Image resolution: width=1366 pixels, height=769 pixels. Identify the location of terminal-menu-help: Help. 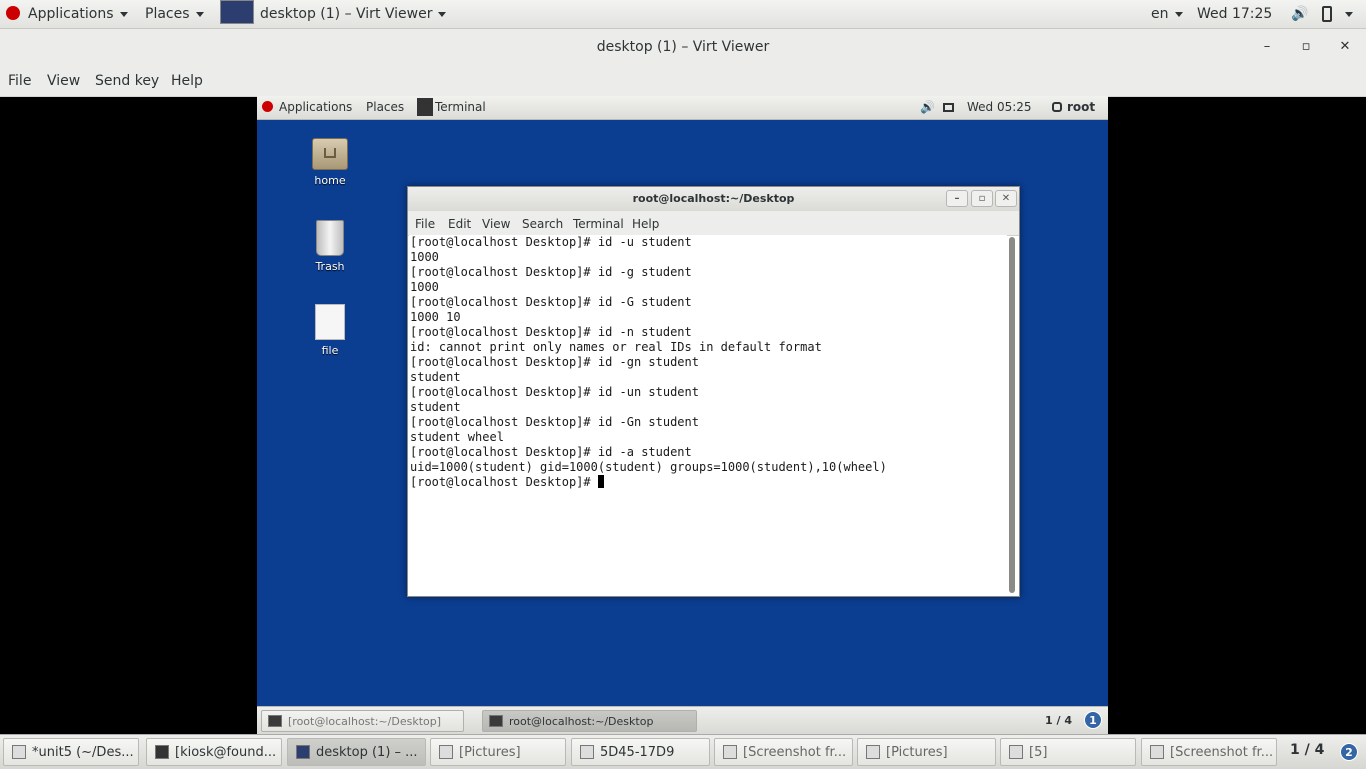
(645, 224).